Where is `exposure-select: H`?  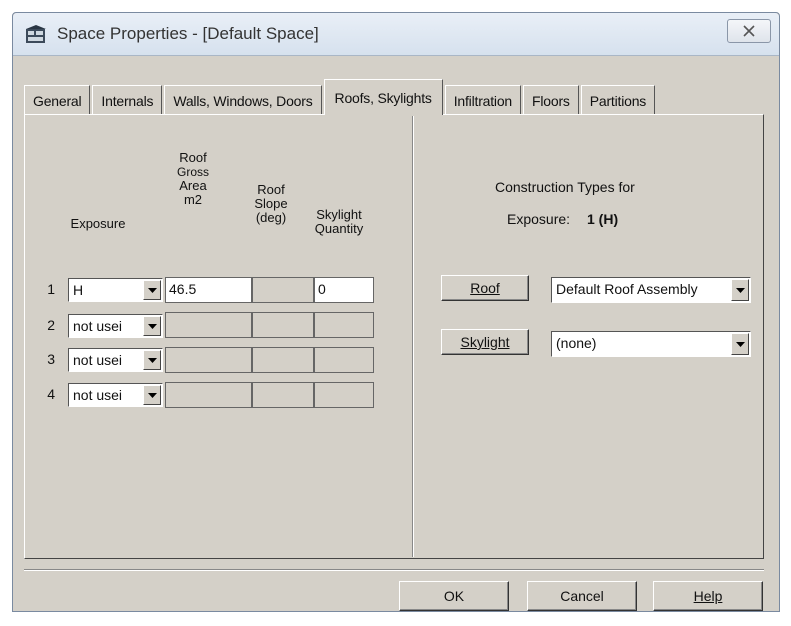
exposure-select: H is located at coordinates (115, 290).